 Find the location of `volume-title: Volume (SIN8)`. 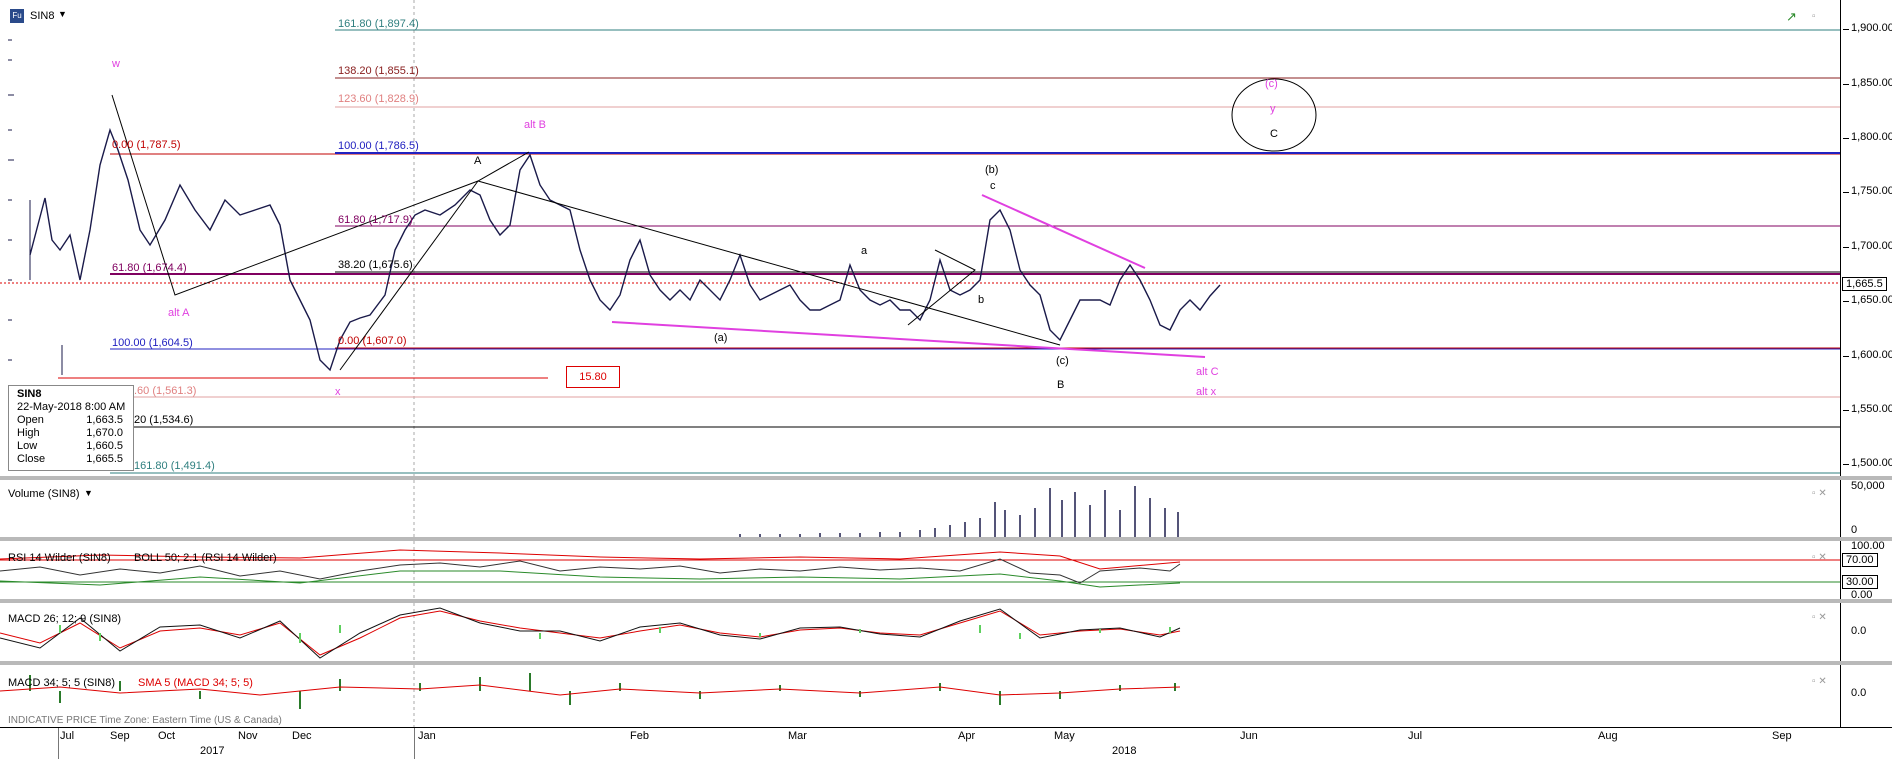

volume-title: Volume (SIN8) is located at coordinates (44, 494).